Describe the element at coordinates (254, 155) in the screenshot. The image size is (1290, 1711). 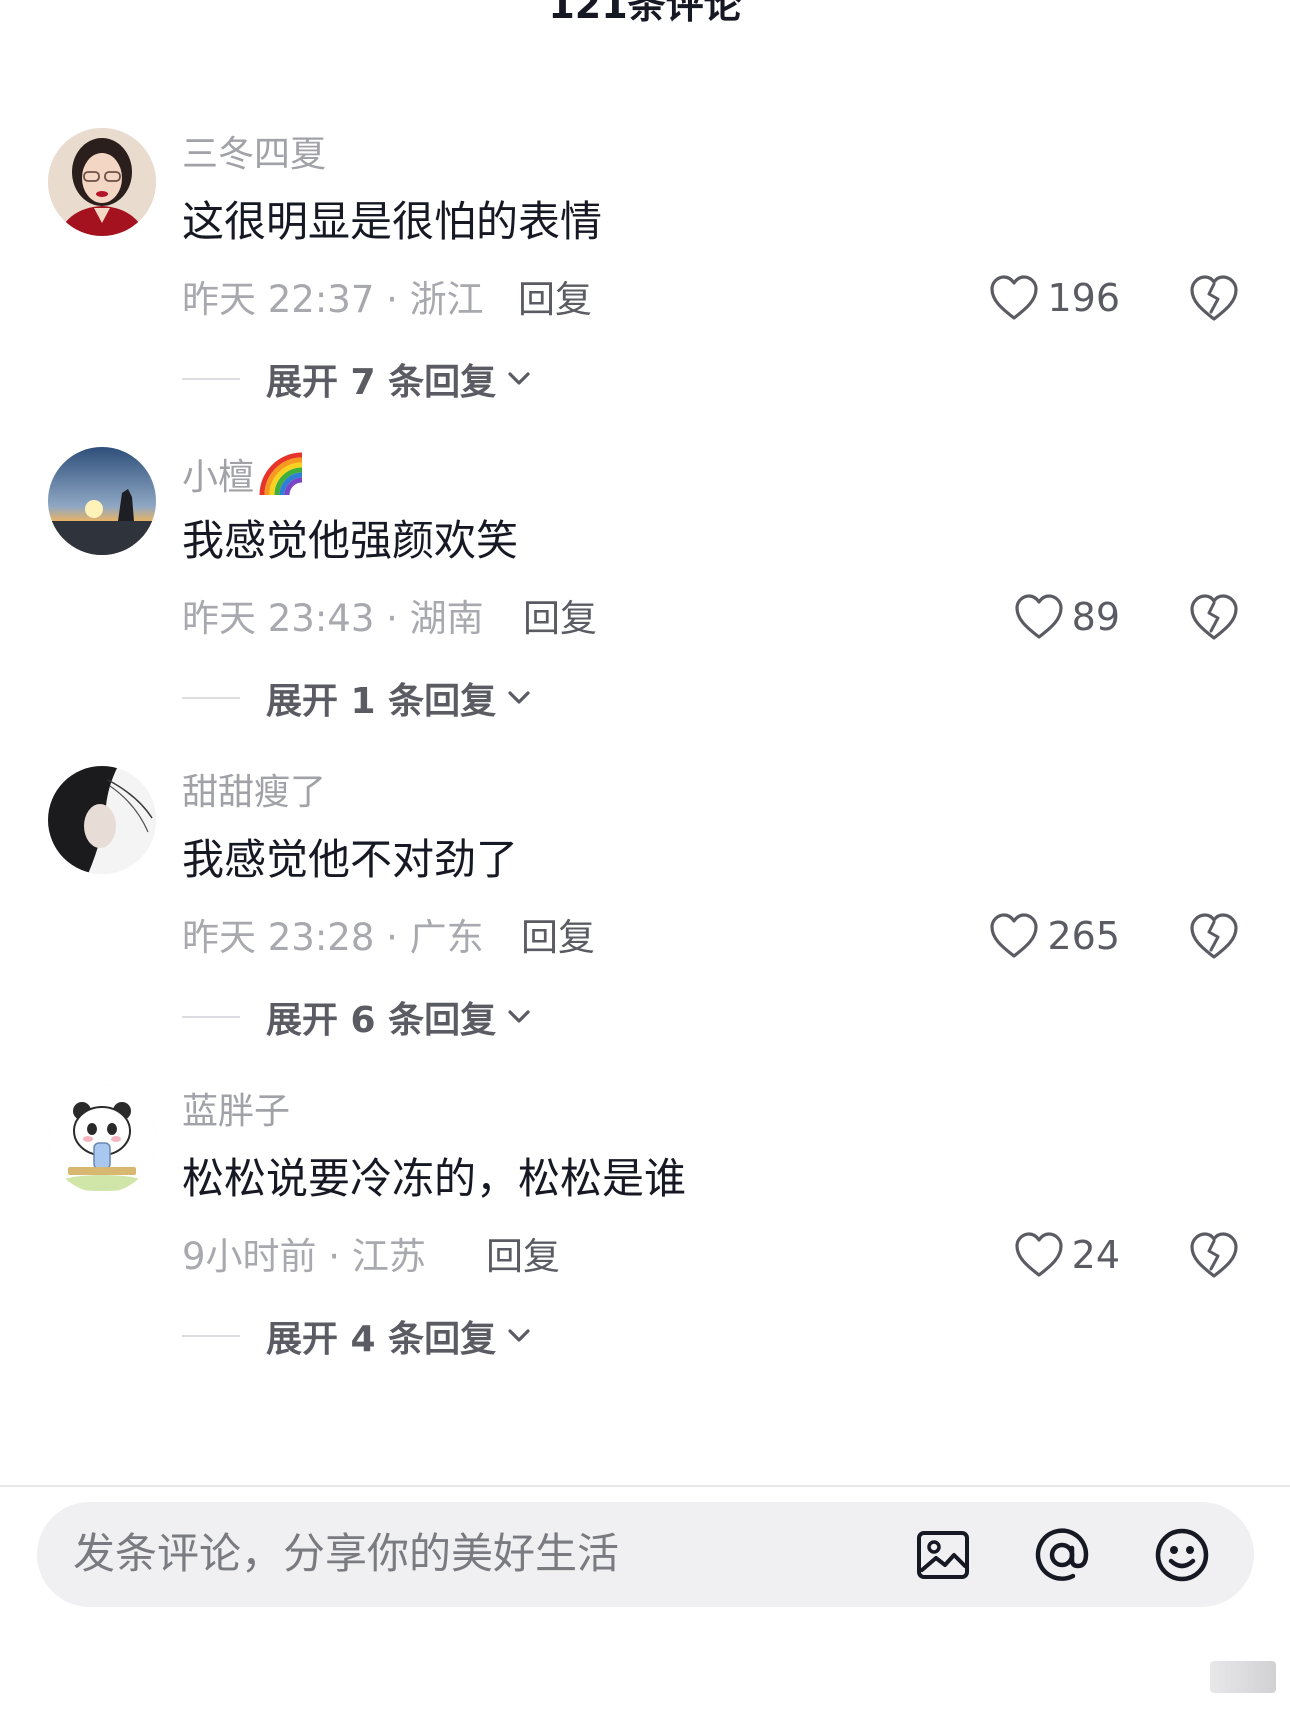
I see `comment-username: 三冬四夏` at that location.